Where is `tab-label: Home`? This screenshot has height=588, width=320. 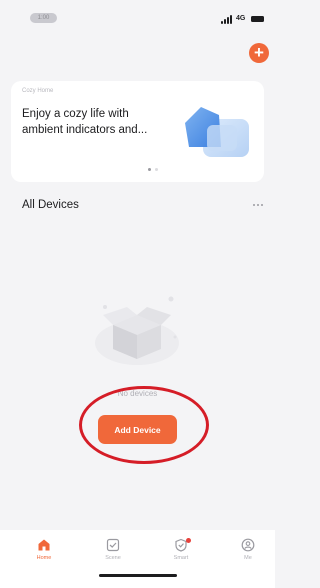 tab-label: Home is located at coordinates (44, 558).